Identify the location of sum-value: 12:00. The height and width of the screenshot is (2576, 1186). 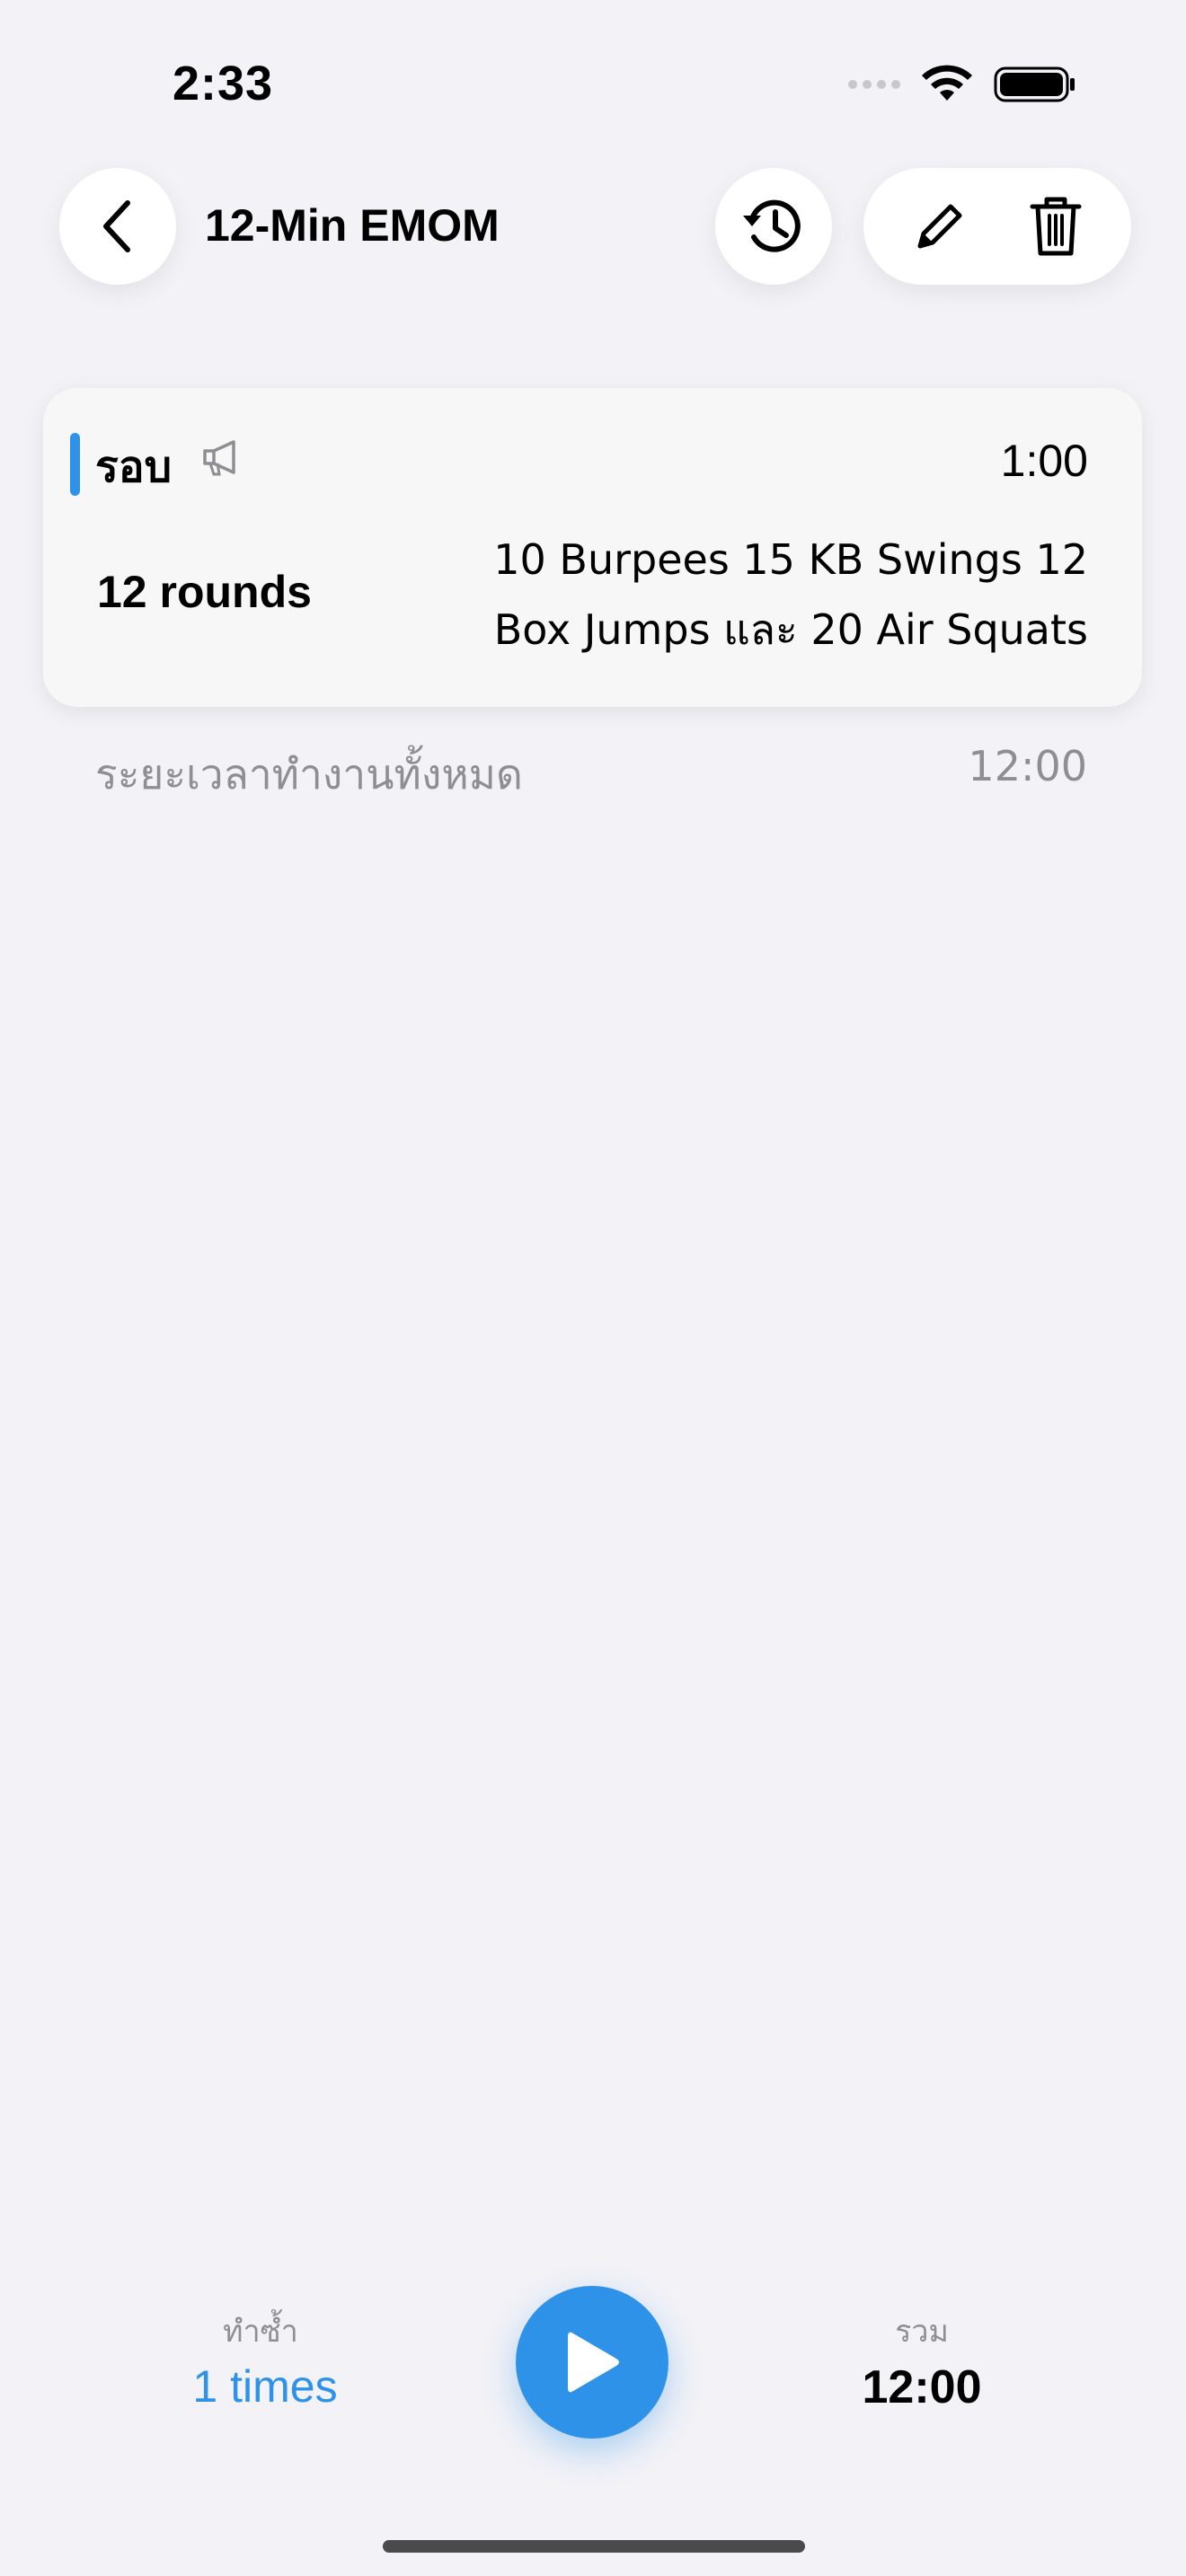
(922, 2387).